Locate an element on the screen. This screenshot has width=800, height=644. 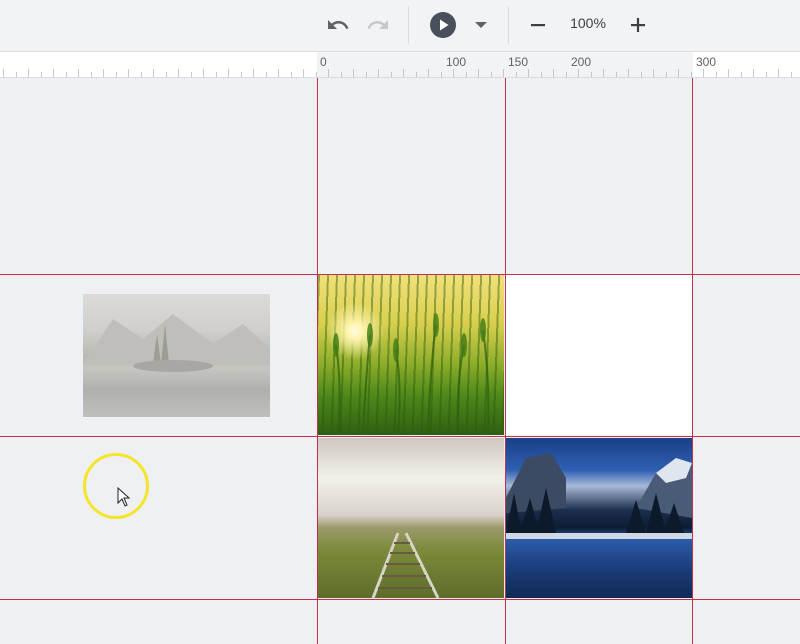
caret-down-icon is located at coordinates (481, 25).